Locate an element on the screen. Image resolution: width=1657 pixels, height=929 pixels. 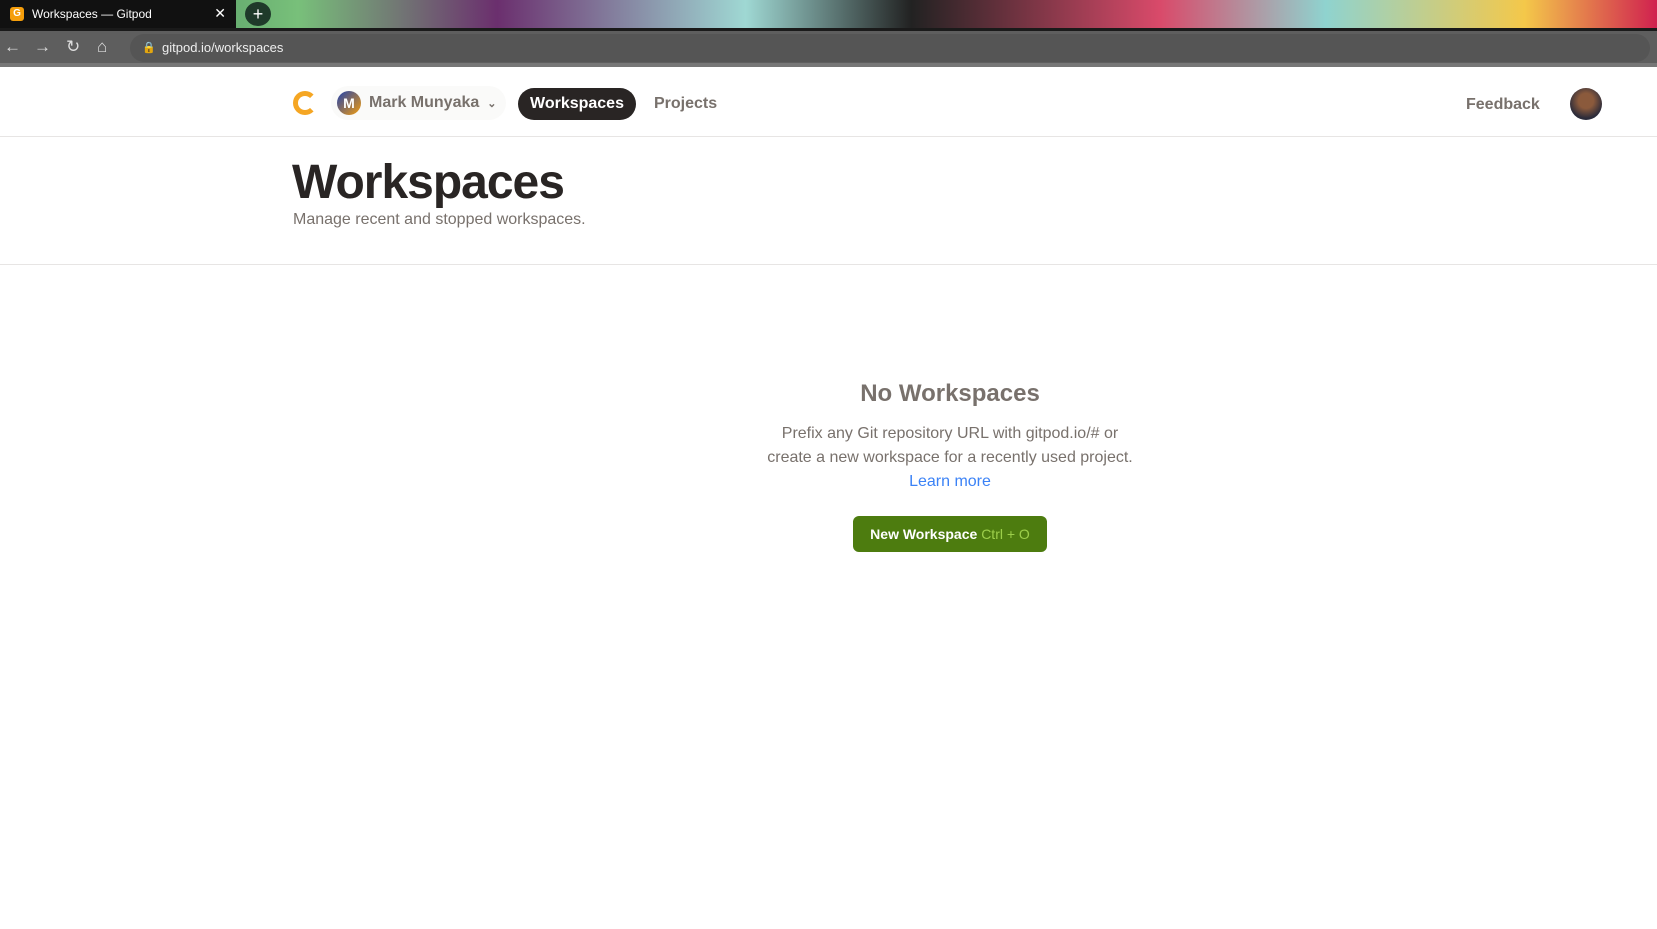
empty-title: No Workspaces is located at coordinates (950, 393).